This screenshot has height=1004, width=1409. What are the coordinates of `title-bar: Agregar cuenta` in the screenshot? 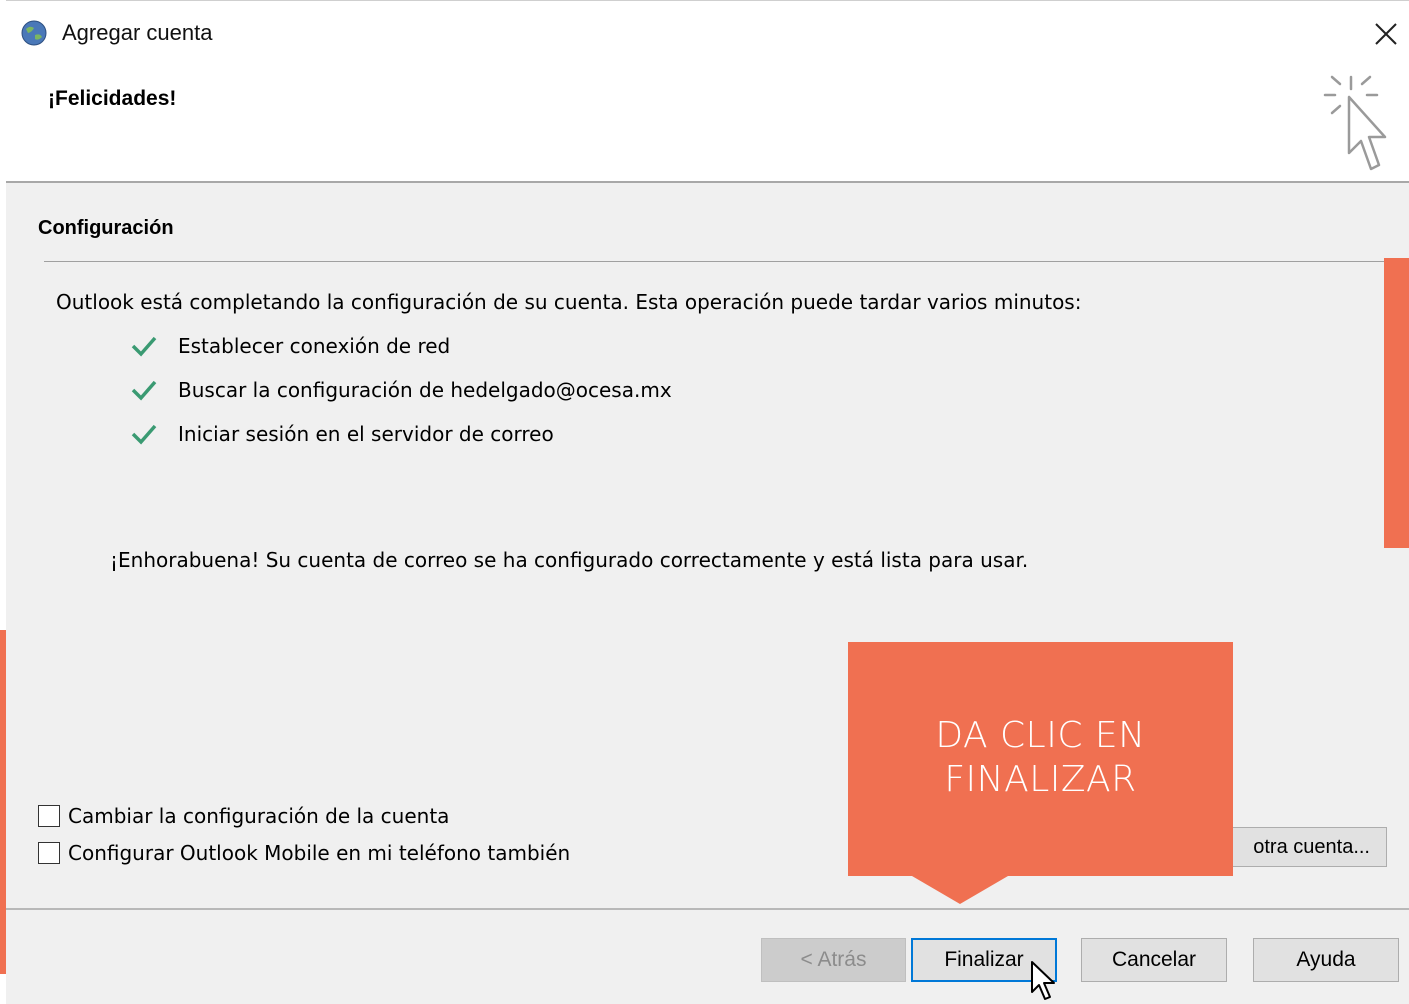 It's located at (707, 34).